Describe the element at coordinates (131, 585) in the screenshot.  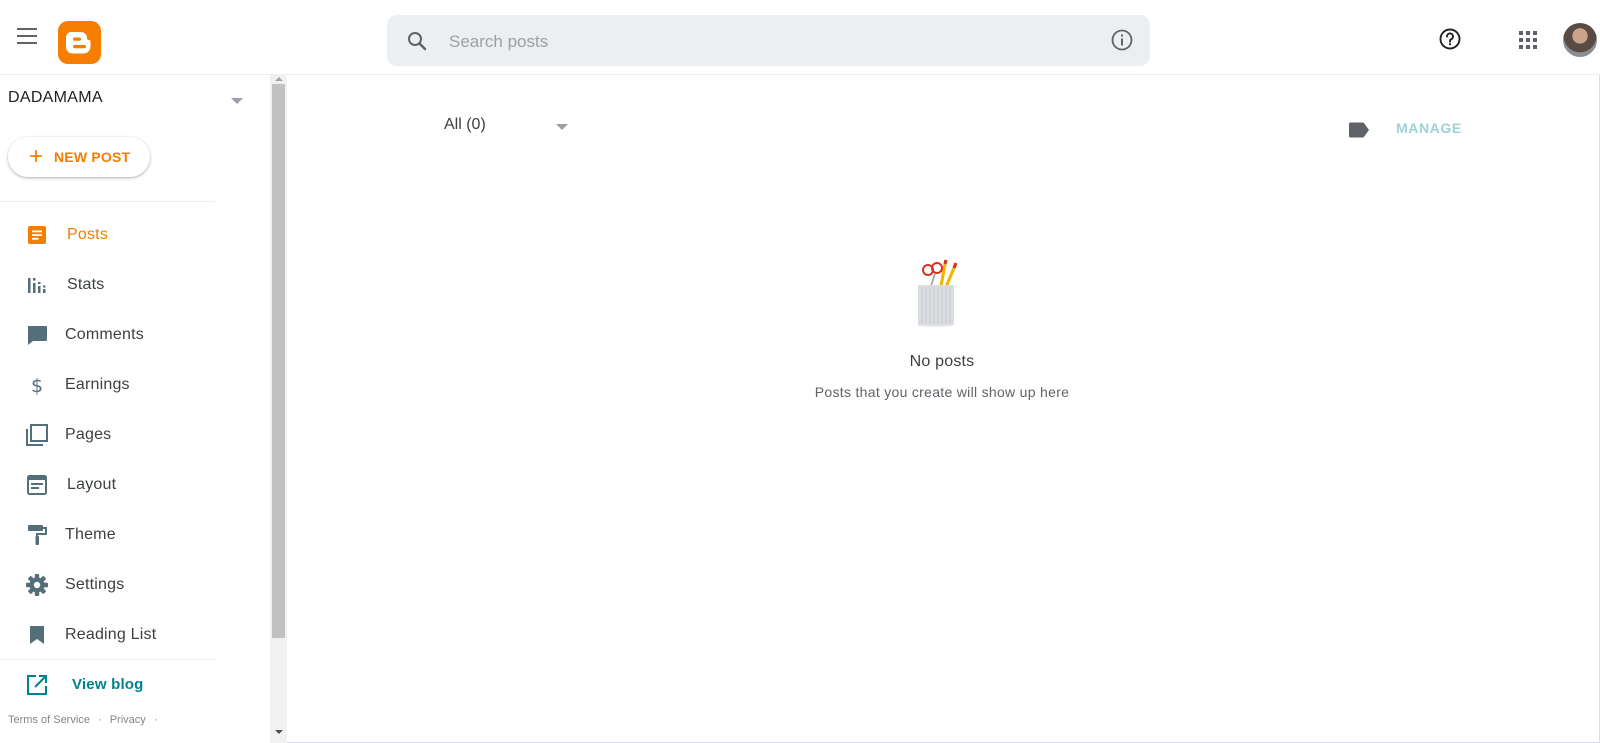
I see `sidebar-item-settings: Settings` at that location.